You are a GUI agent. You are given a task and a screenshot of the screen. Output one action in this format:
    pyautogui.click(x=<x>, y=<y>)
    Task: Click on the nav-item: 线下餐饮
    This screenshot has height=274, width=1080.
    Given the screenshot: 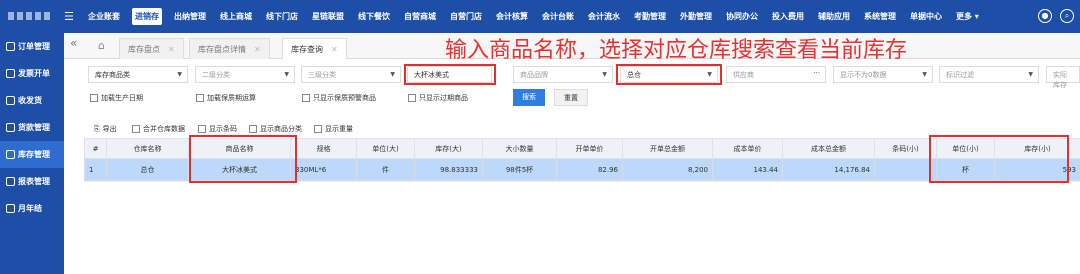 What is the action you would take?
    pyautogui.click(x=374, y=16)
    